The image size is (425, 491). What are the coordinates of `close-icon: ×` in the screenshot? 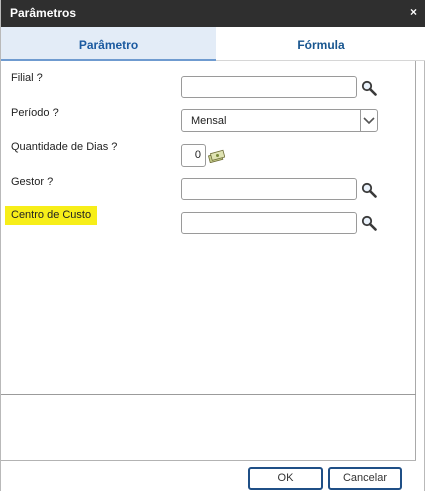 It's located at (413, 12).